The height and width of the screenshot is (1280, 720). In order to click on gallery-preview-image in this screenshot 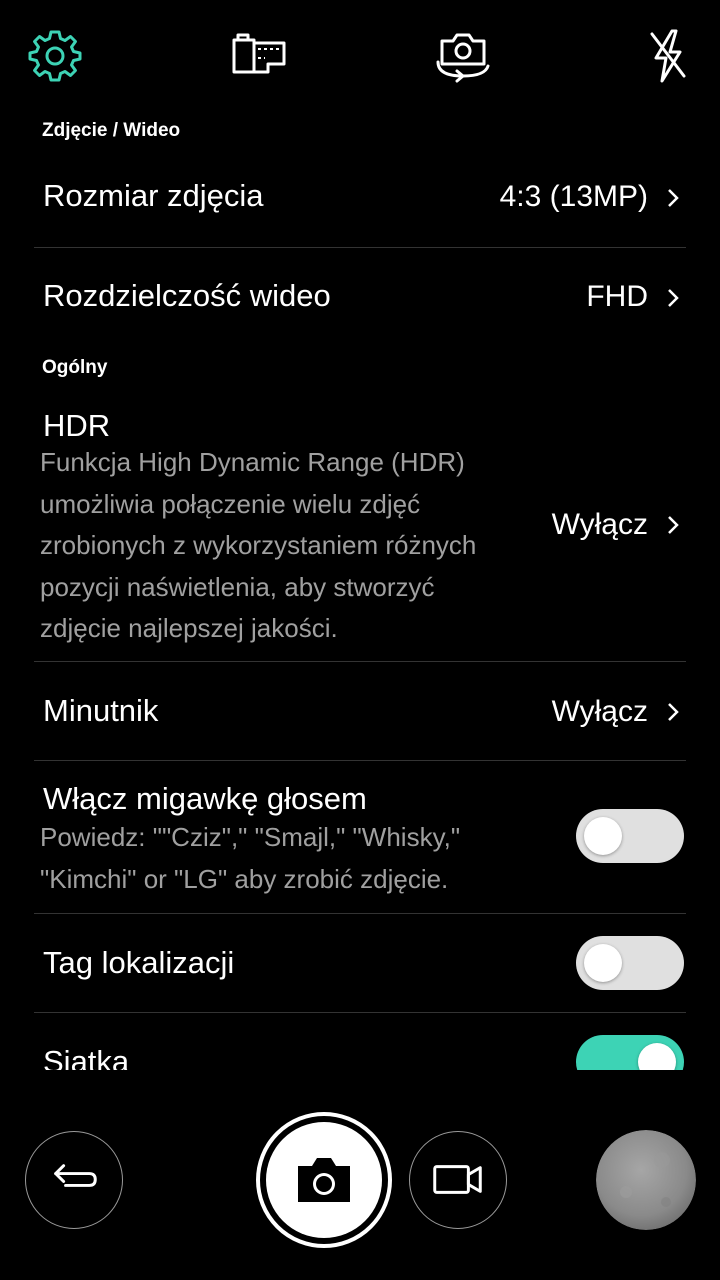, I will do `click(646, 1180)`.